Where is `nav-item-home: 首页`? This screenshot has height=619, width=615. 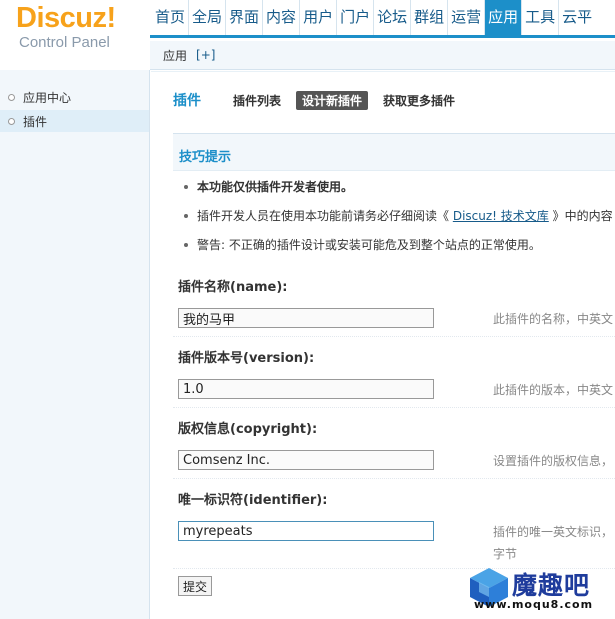
nav-item-home: 首页 is located at coordinates (170, 17).